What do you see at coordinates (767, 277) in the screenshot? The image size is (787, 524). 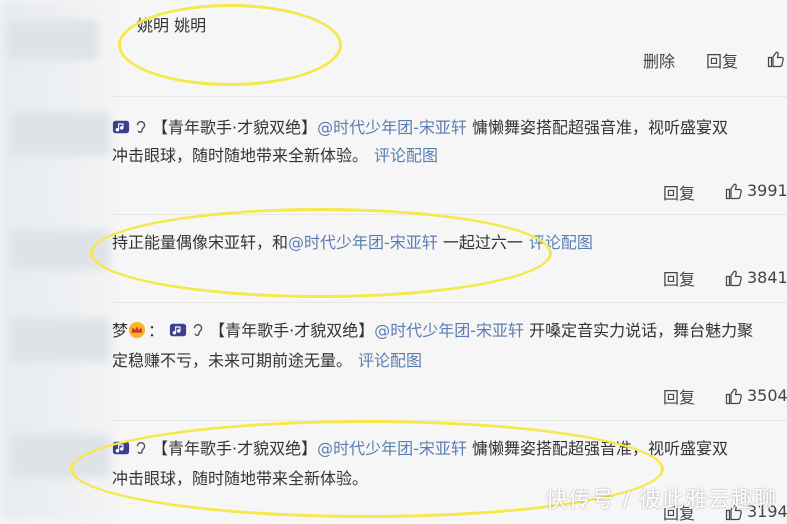 I see `like-count: 3841` at bounding box center [767, 277].